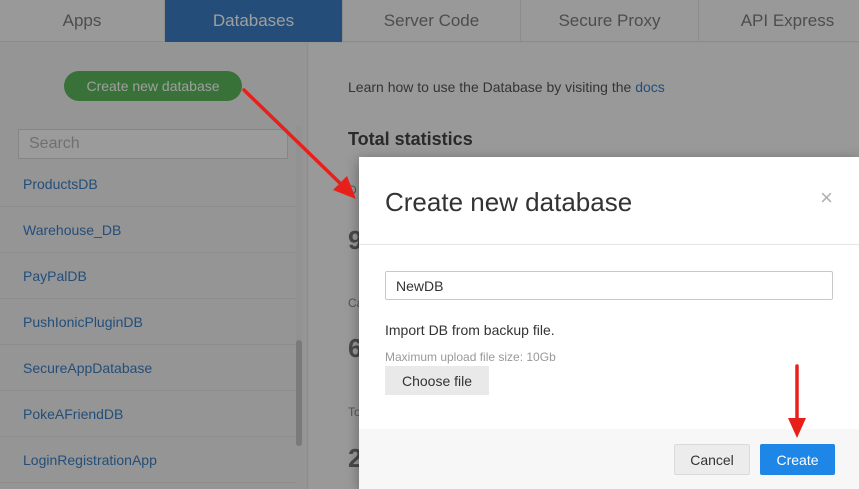 The image size is (859, 489). Describe the element at coordinates (509, 202) in the screenshot. I see `dialog-title: Create new database` at that location.